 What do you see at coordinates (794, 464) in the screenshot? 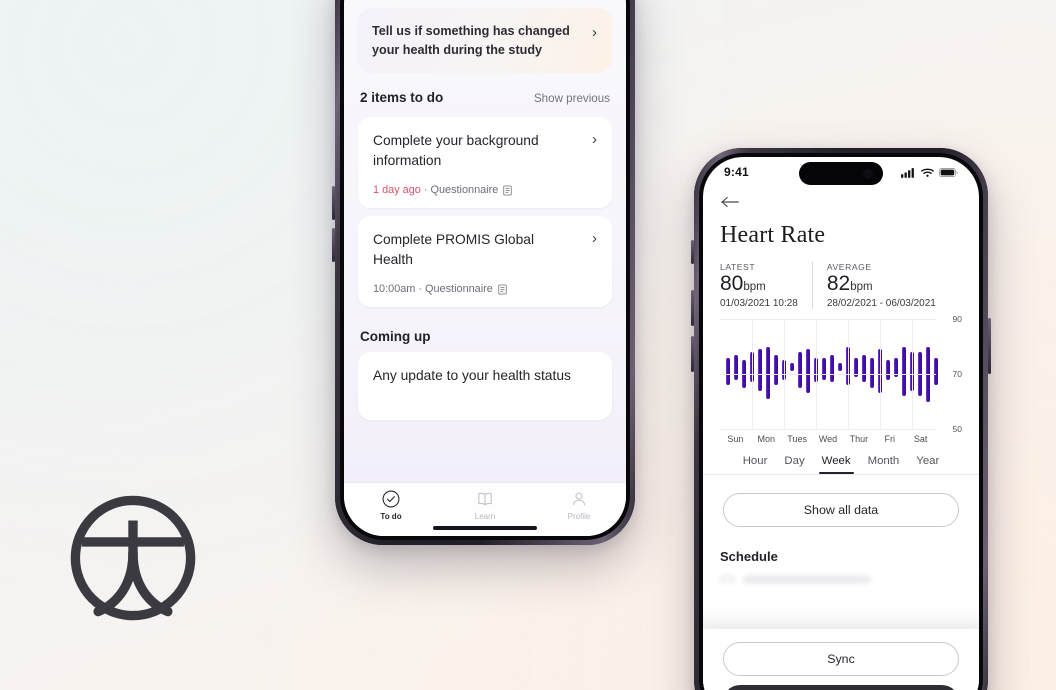
I see `range-option-day: Day` at bounding box center [794, 464].